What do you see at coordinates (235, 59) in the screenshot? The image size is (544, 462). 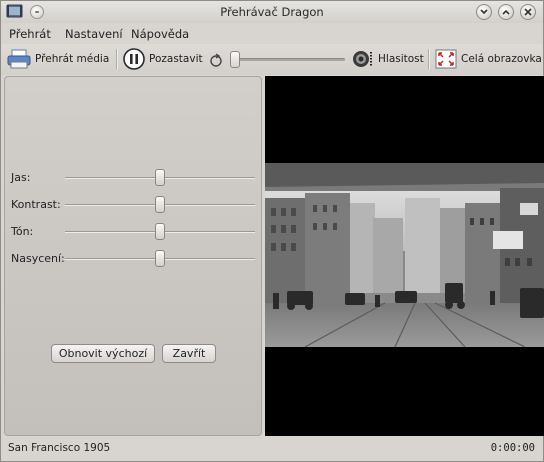 I see `seek-slider-handle` at bounding box center [235, 59].